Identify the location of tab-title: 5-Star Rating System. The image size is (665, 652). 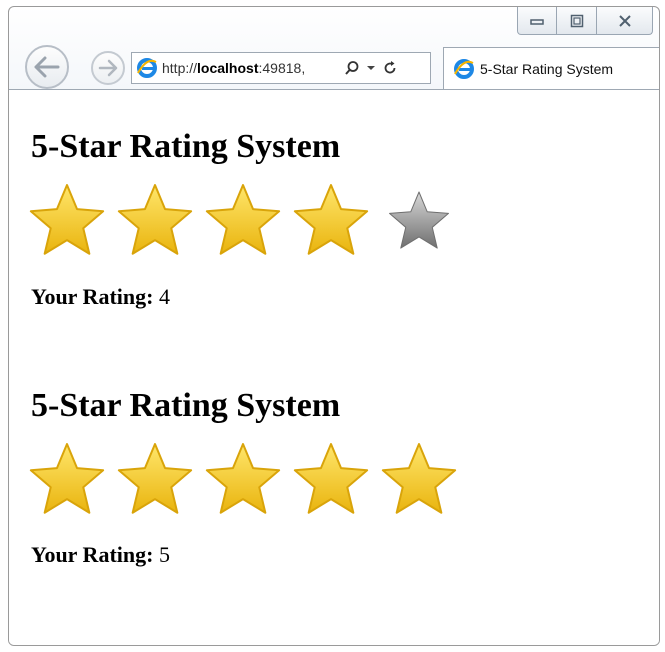
(547, 68).